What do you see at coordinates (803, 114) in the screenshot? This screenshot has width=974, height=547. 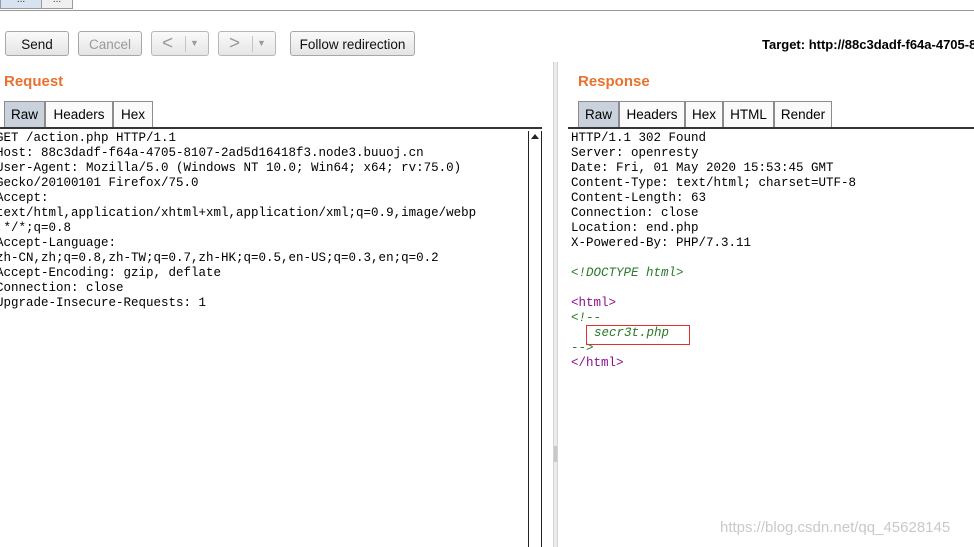 I see `tab-response-render: Render` at bounding box center [803, 114].